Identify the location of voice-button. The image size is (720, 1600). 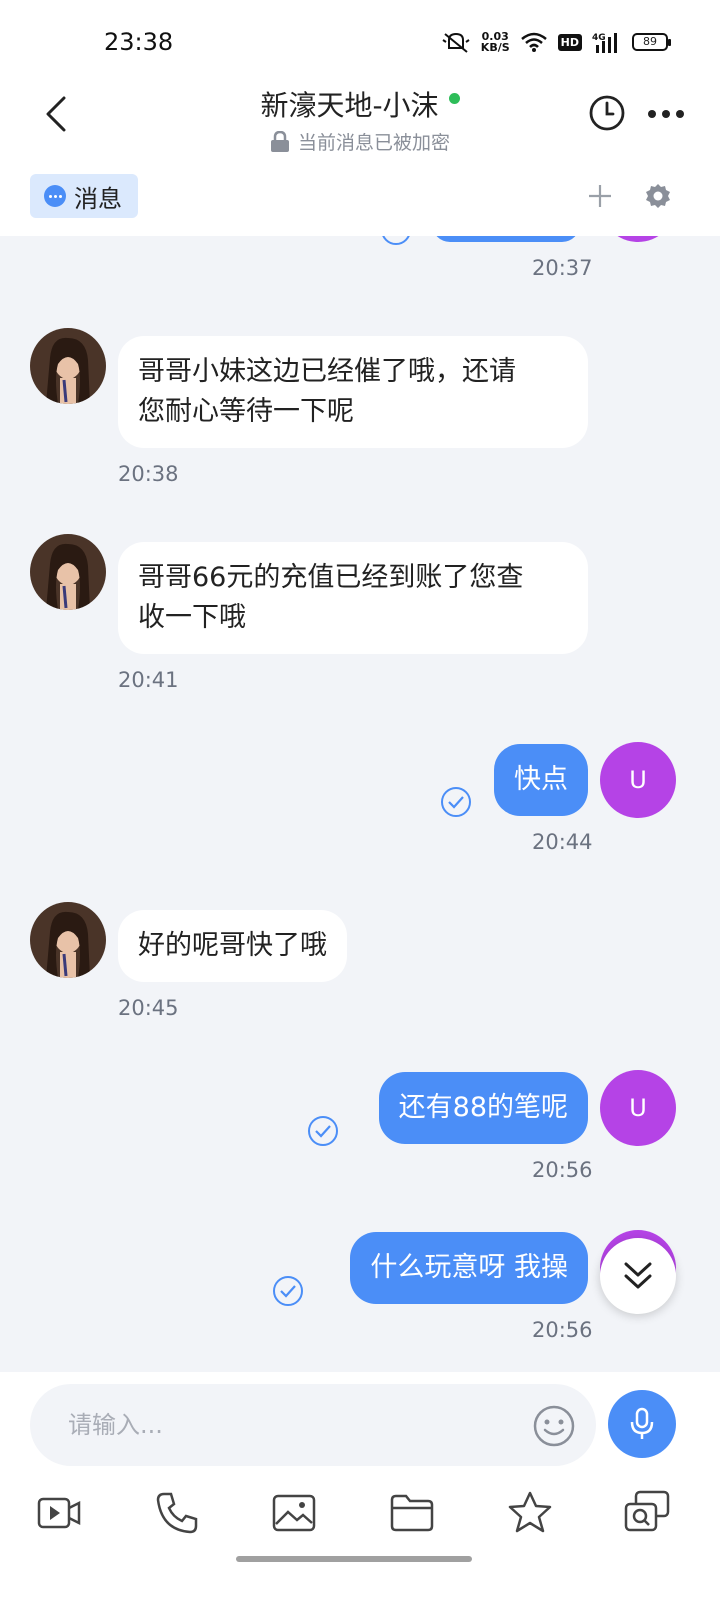
(642, 1424).